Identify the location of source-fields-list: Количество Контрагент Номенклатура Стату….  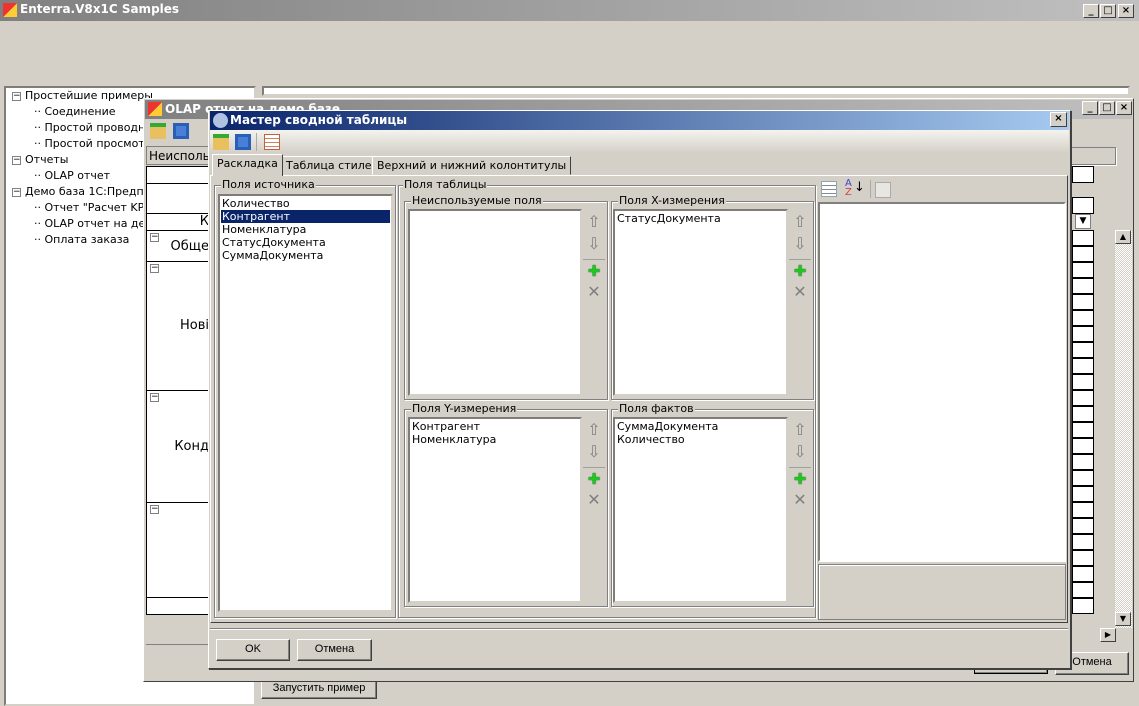
(305, 403).